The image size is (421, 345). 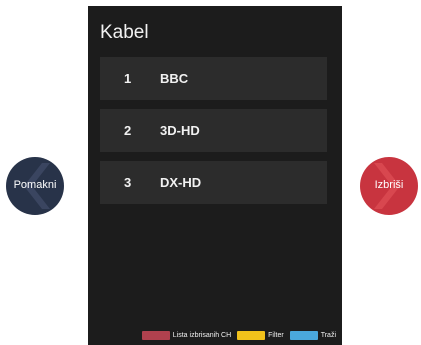 I want to click on channel-number: 3, so click(x=128, y=182).